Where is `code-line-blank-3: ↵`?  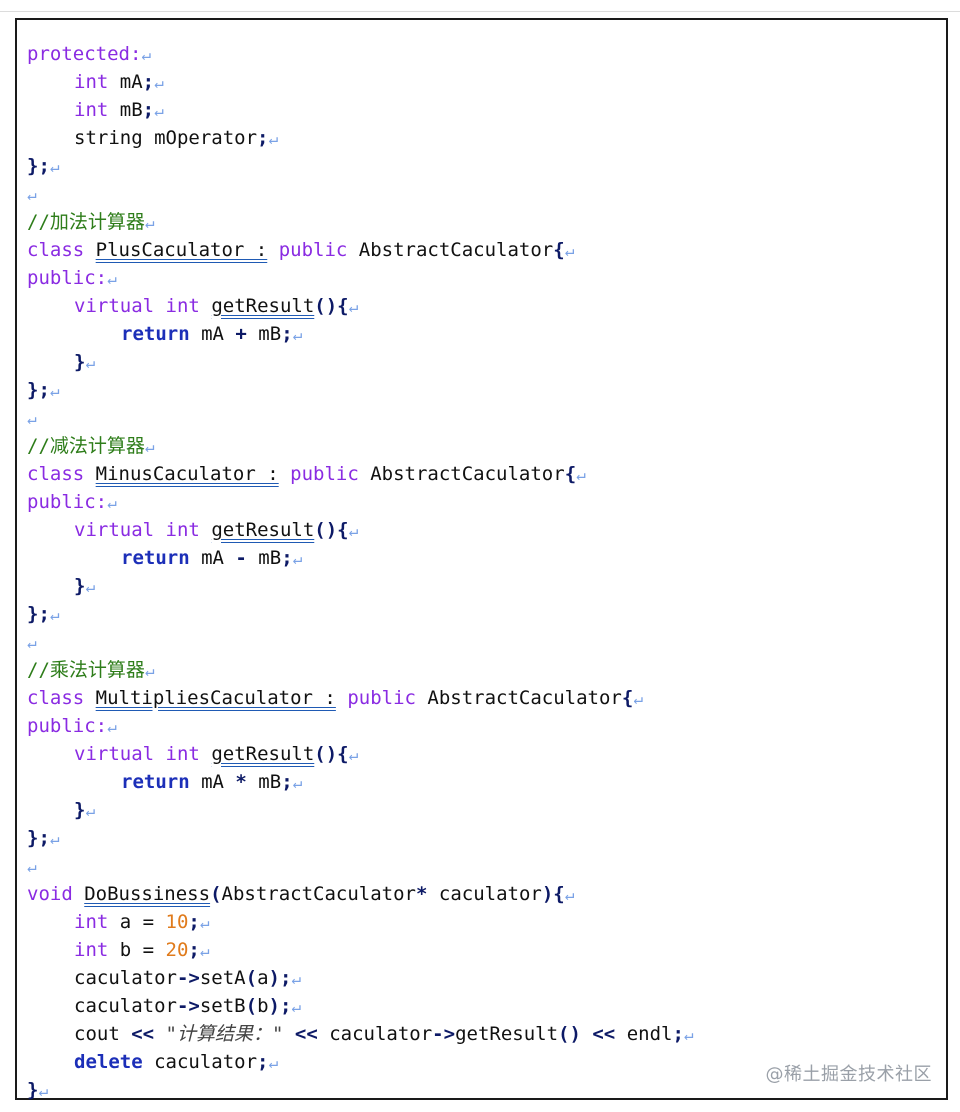
code-line-blank-3: ↵ is located at coordinates (32, 866).